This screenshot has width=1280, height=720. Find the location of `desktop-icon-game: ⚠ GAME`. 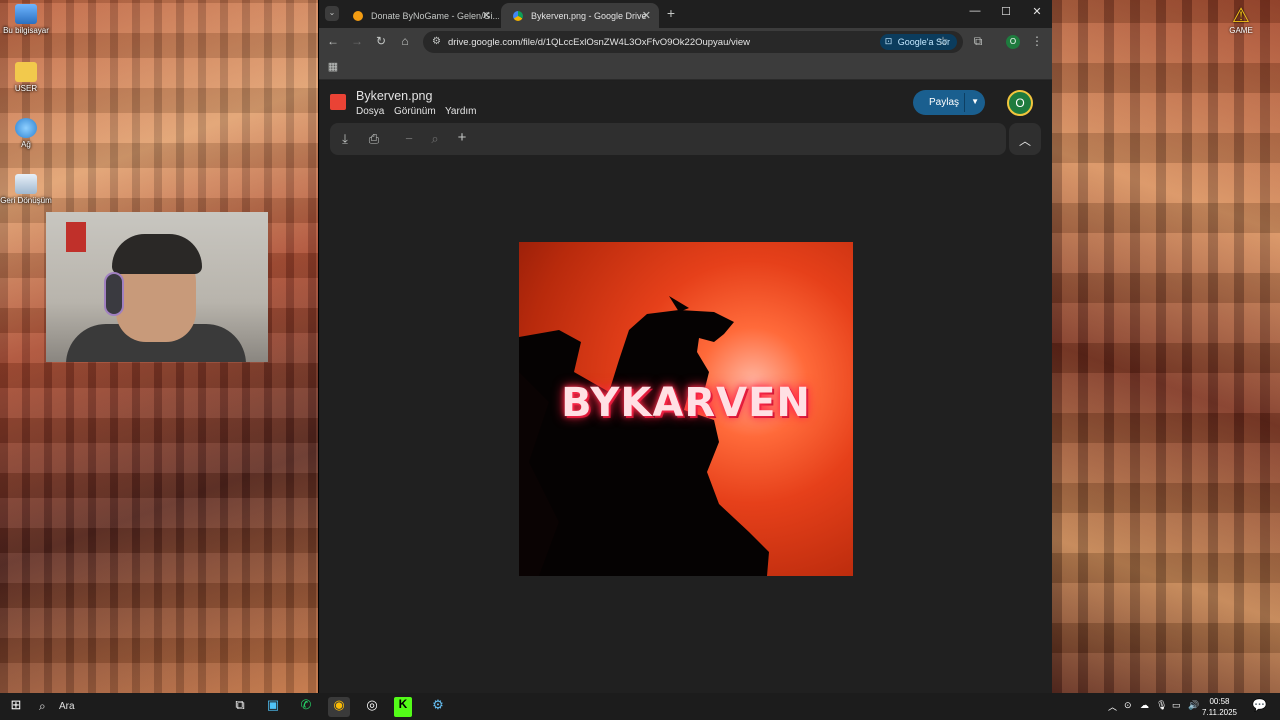

desktop-icon-game: ⚠ GAME is located at coordinates (1241, 20).